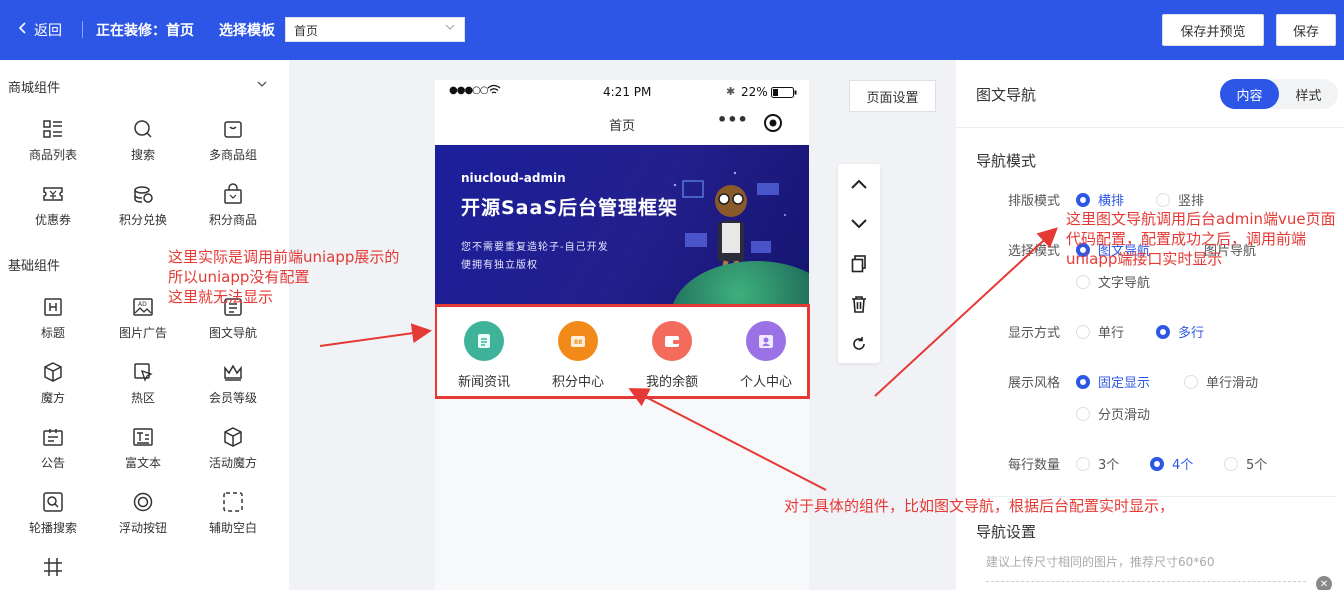  I want to click on radio-horizontal: 横排, so click(1100, 199).